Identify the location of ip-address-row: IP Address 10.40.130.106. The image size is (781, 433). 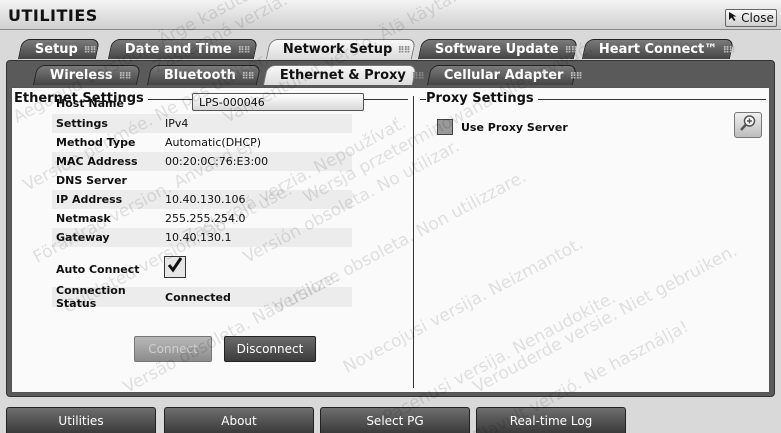
(202, 199).